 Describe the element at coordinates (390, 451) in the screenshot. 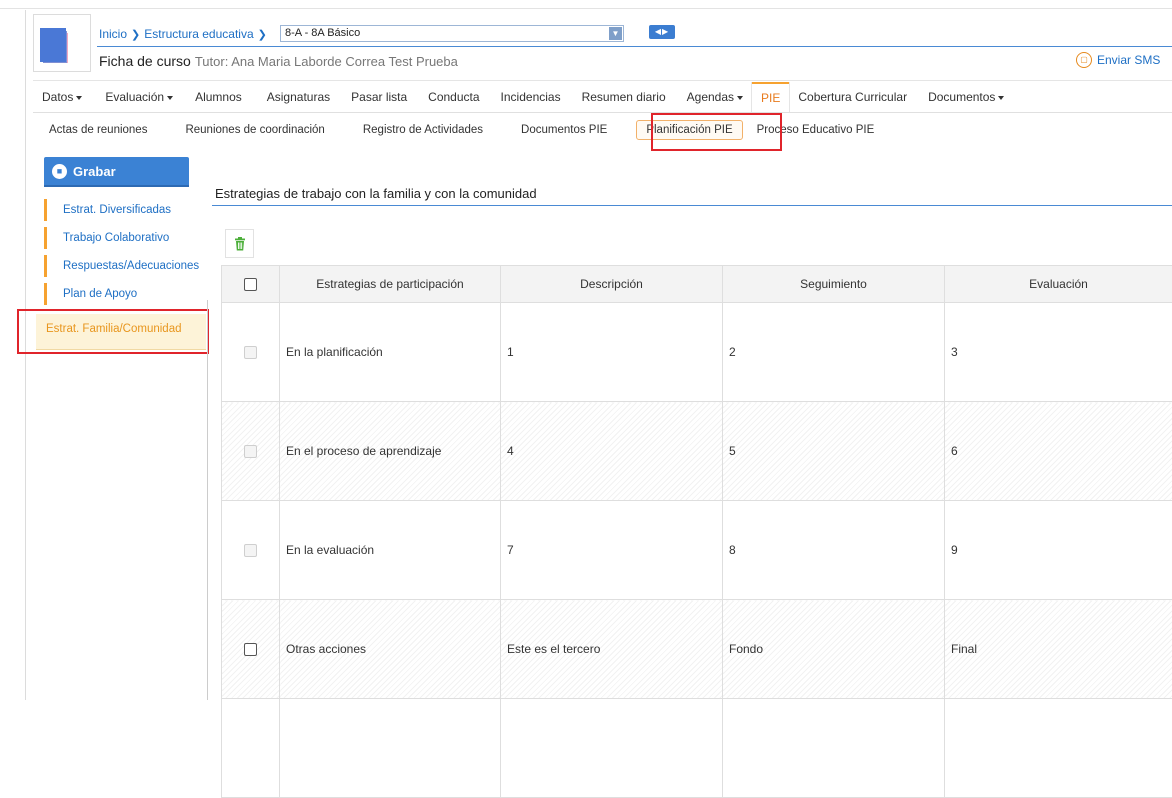

I see `strategy-cell: En el proceso de aprendizaje` at that location.